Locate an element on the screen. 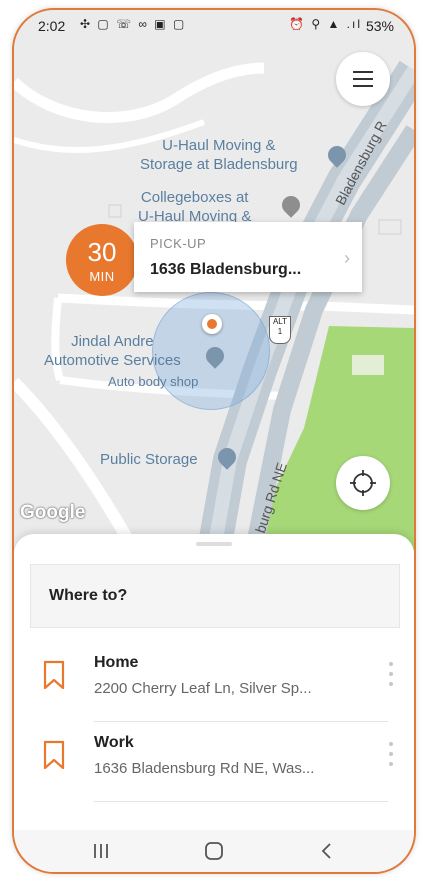 The width and height of the screenshot is (422, 886). system-nav-bar is located at coordinates (214, 851).